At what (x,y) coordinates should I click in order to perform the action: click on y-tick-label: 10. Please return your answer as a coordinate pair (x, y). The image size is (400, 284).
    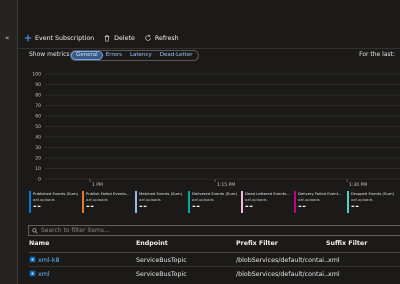
    Looking at the image, I should click on (38, 169).